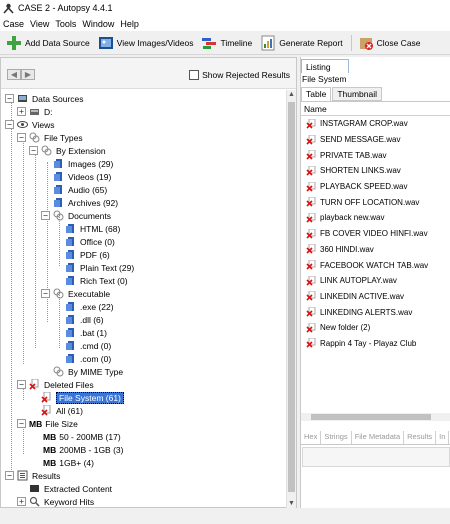 This screenshot has height=524, width=450. What do you see at coordinates (93, 202) in the screenshot?
I see `archives-label: Archives (92)` at bounding box center [93, 202].